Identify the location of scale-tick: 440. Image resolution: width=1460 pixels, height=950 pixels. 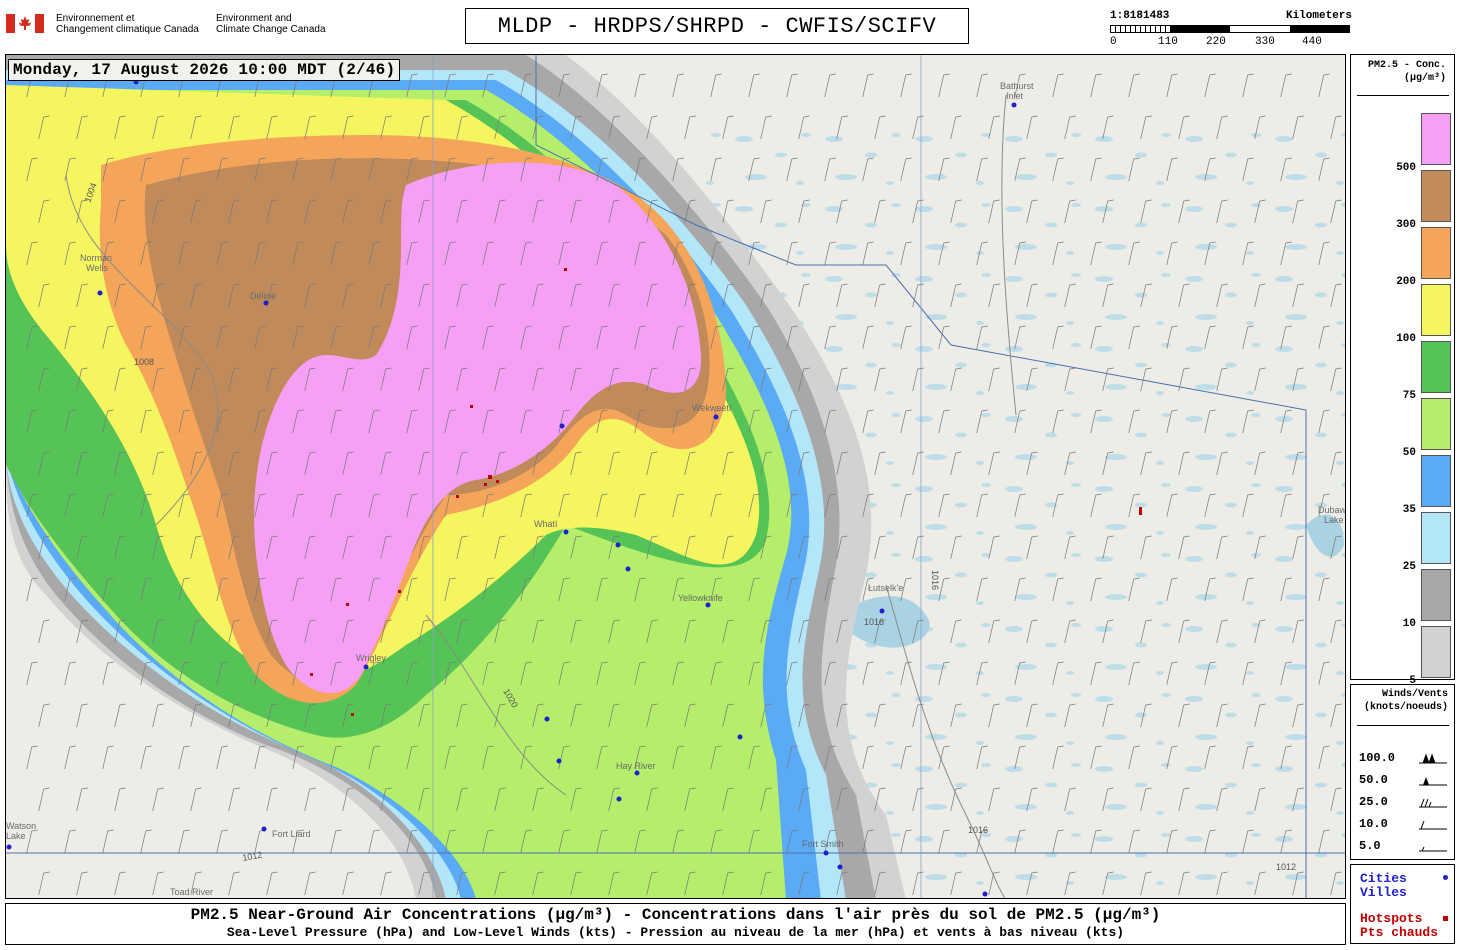
(1312, 42).